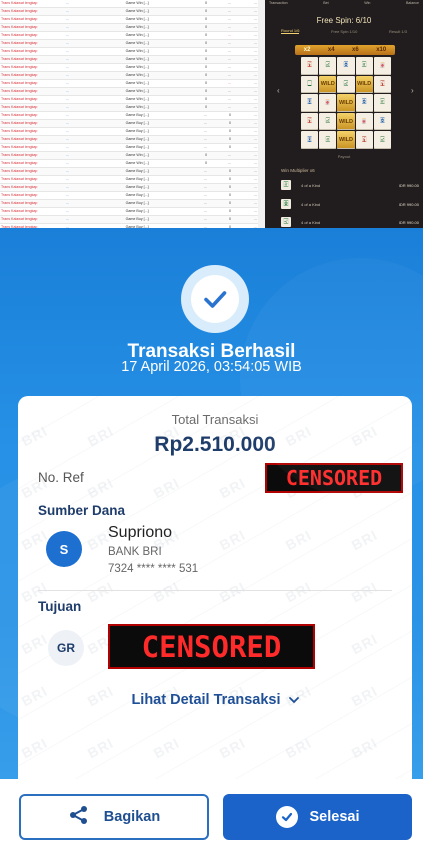  What do you see at coordinates (215, 557) in the screenshot?
I see `source-account-box` at bounding box center [215, 557].